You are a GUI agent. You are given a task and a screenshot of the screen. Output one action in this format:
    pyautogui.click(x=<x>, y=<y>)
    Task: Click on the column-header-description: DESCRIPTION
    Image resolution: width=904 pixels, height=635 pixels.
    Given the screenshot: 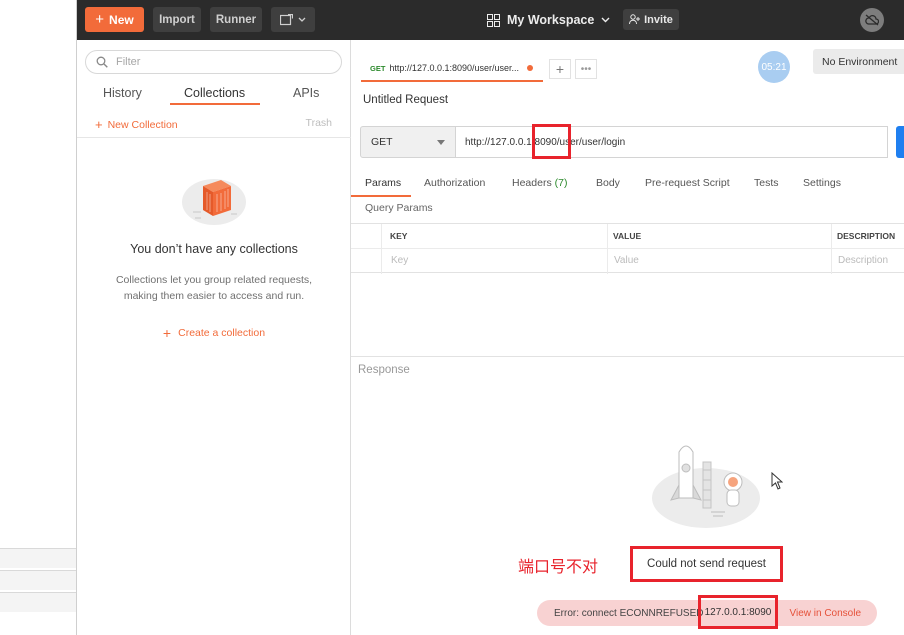 What is the action you would take?
    pyautogui.click(x=866, y=236)
    